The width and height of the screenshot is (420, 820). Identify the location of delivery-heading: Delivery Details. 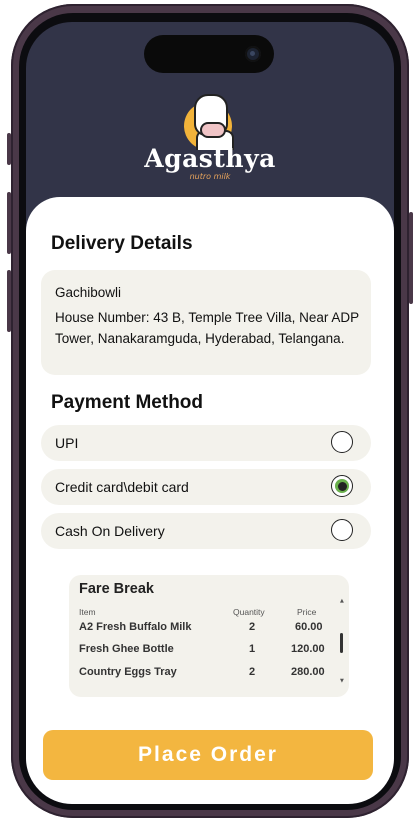
(122, 243).